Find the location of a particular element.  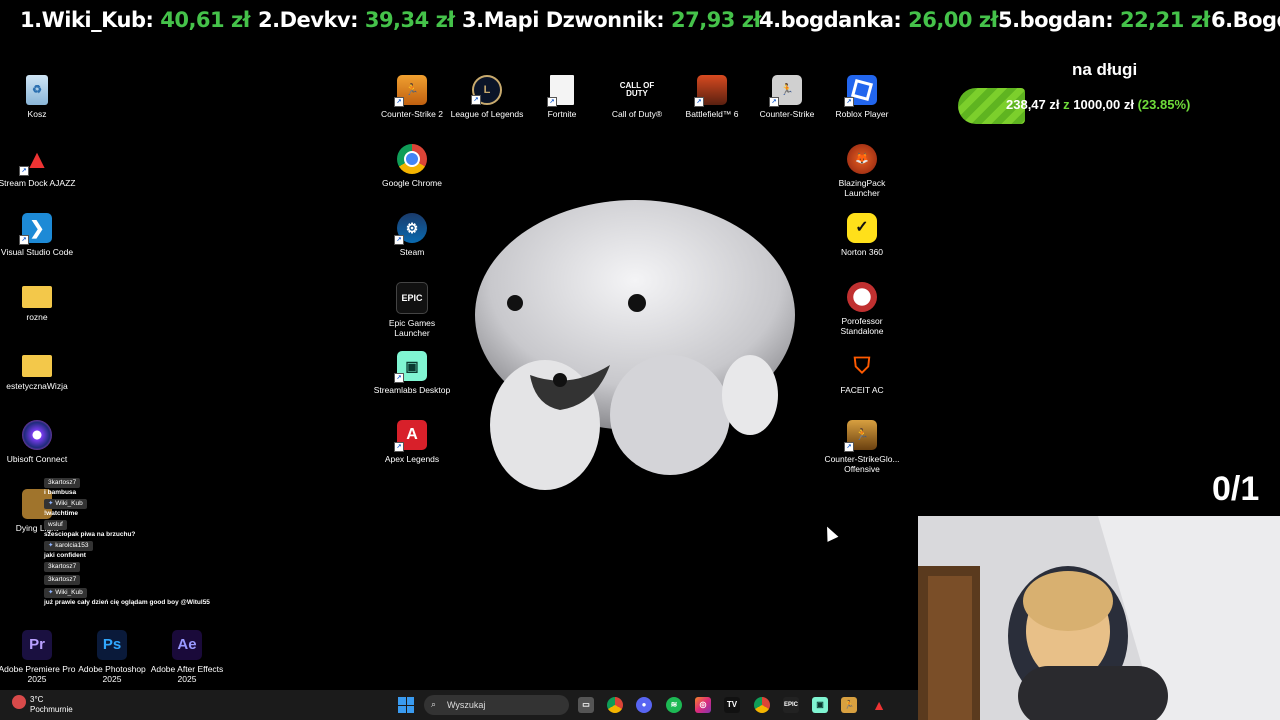

weather-widget: 3°C Pochmurnie is located at coordinates (42, 705).